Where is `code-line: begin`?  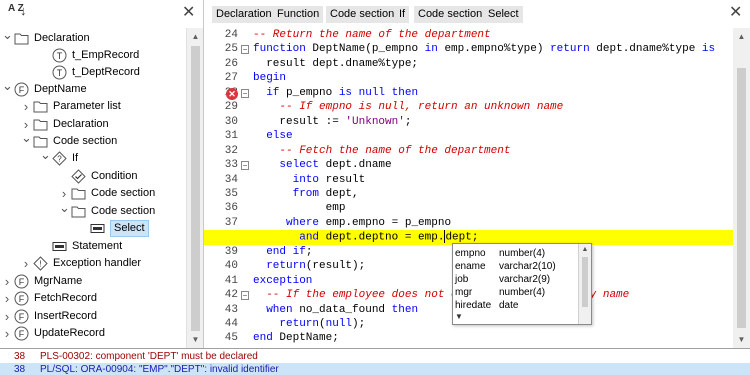
code-line: begin is located at coordinates (493, 78).